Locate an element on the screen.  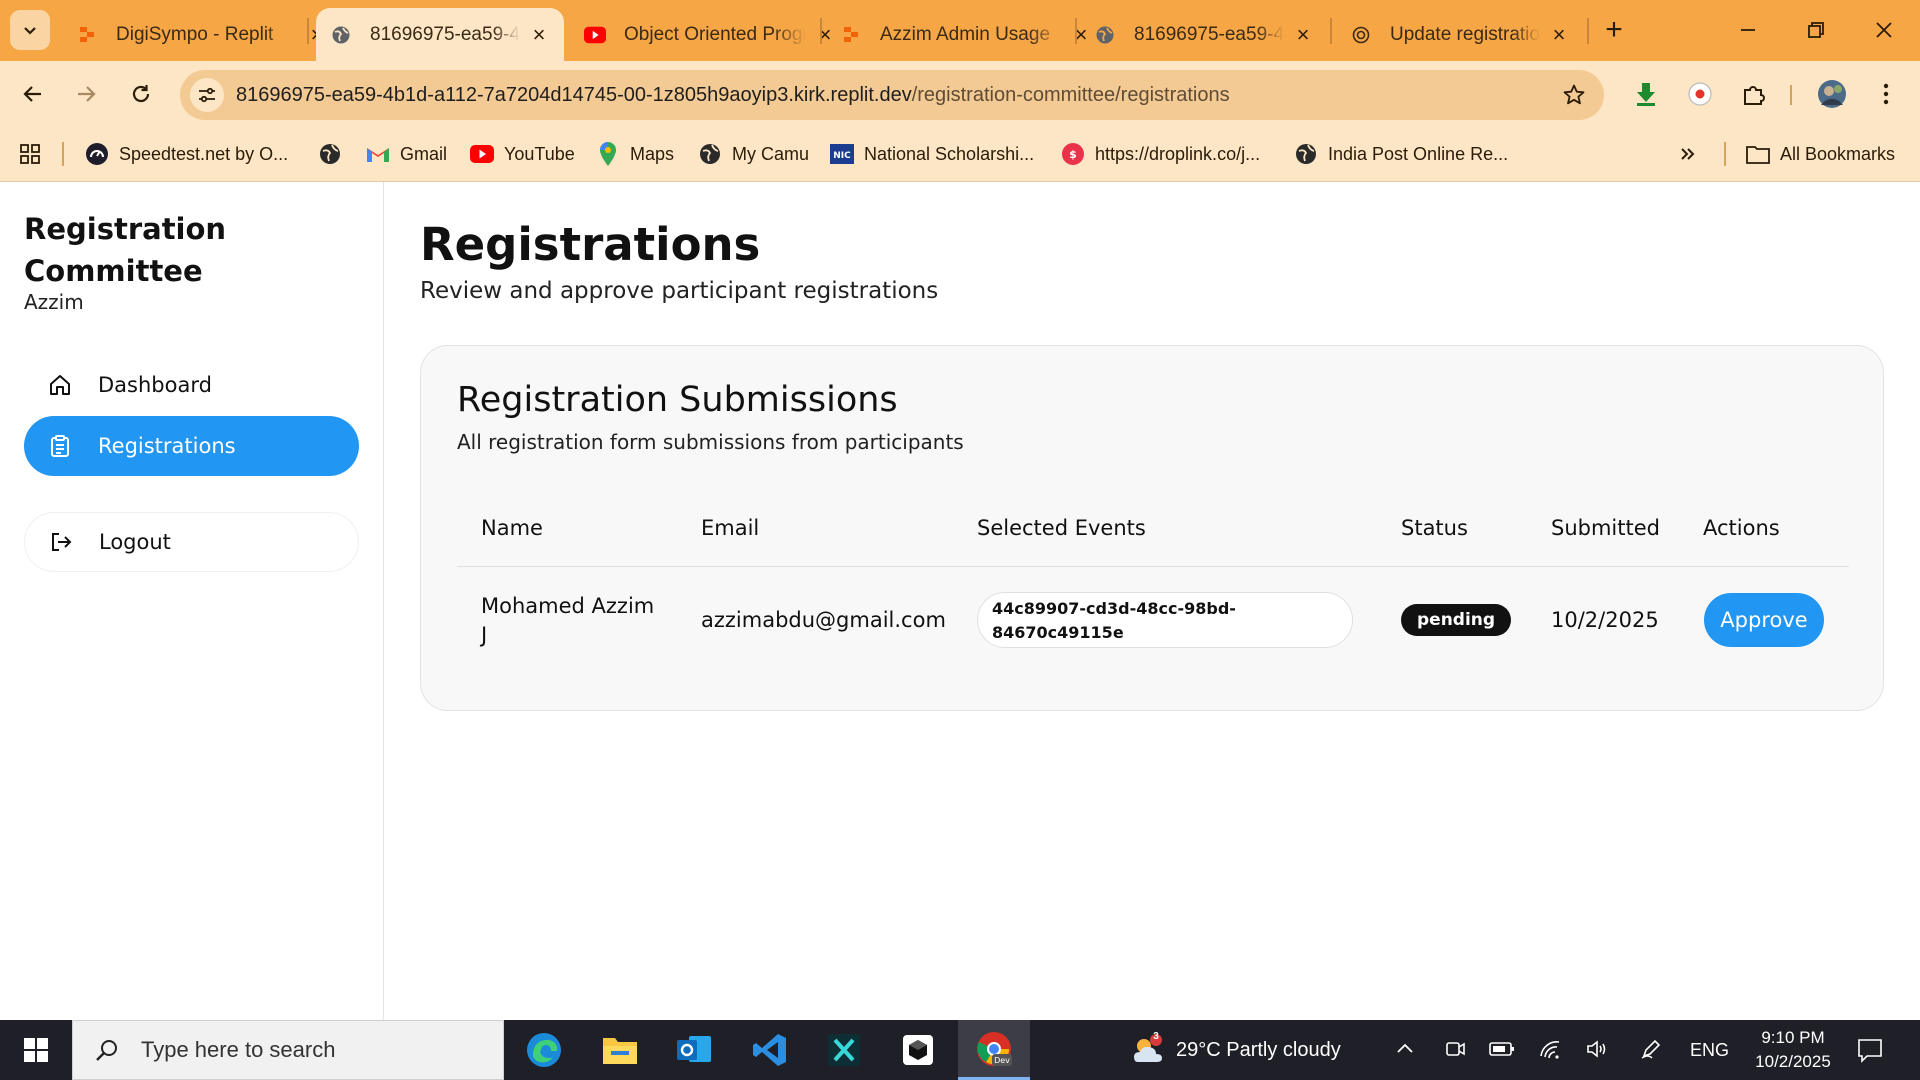
restore-icon is located at coordinates (1816, 30).